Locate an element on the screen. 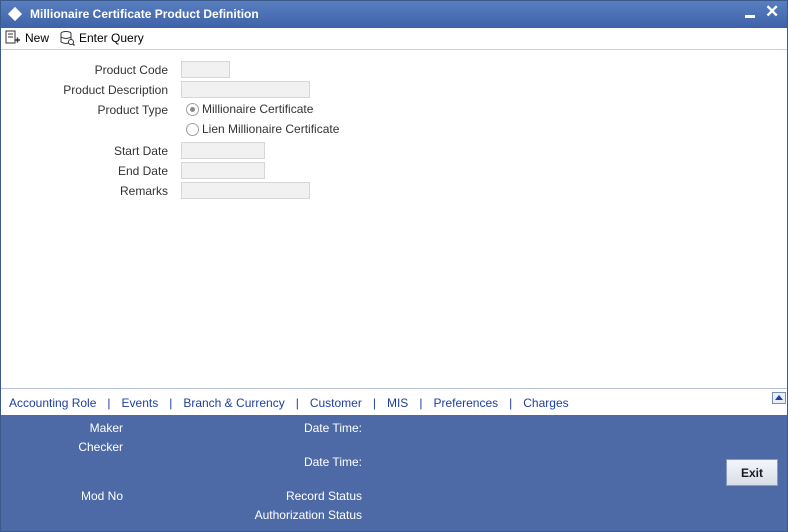 The image size is (788, 532). enter-query-label: Enter Query is located at coordinates (111, 38).